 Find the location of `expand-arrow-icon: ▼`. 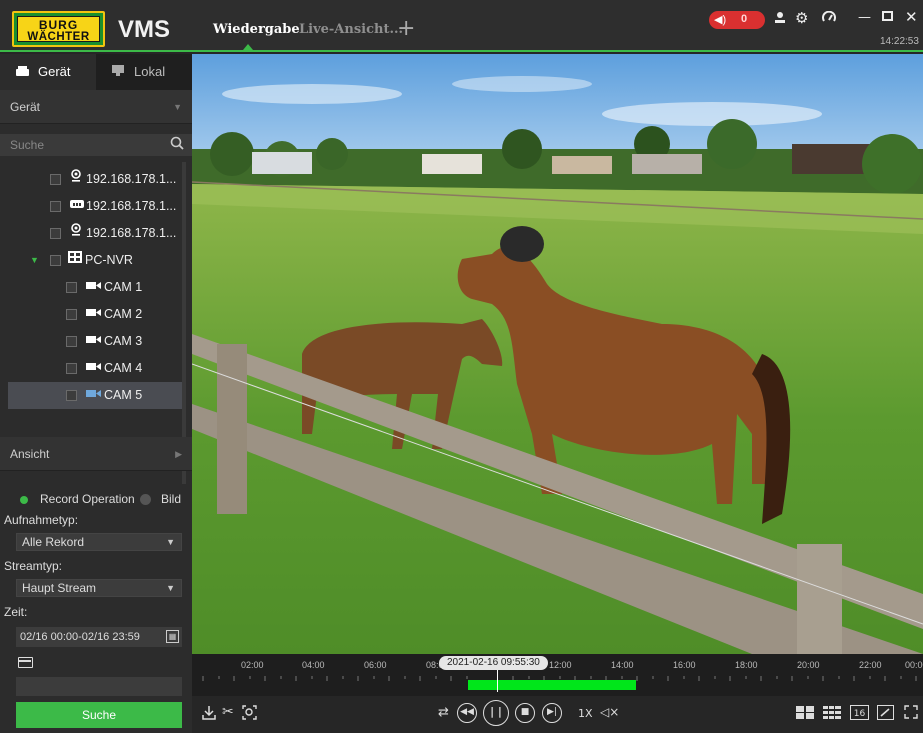

expand-arrow-icon: ▼ is located at coordinates (34, 260).